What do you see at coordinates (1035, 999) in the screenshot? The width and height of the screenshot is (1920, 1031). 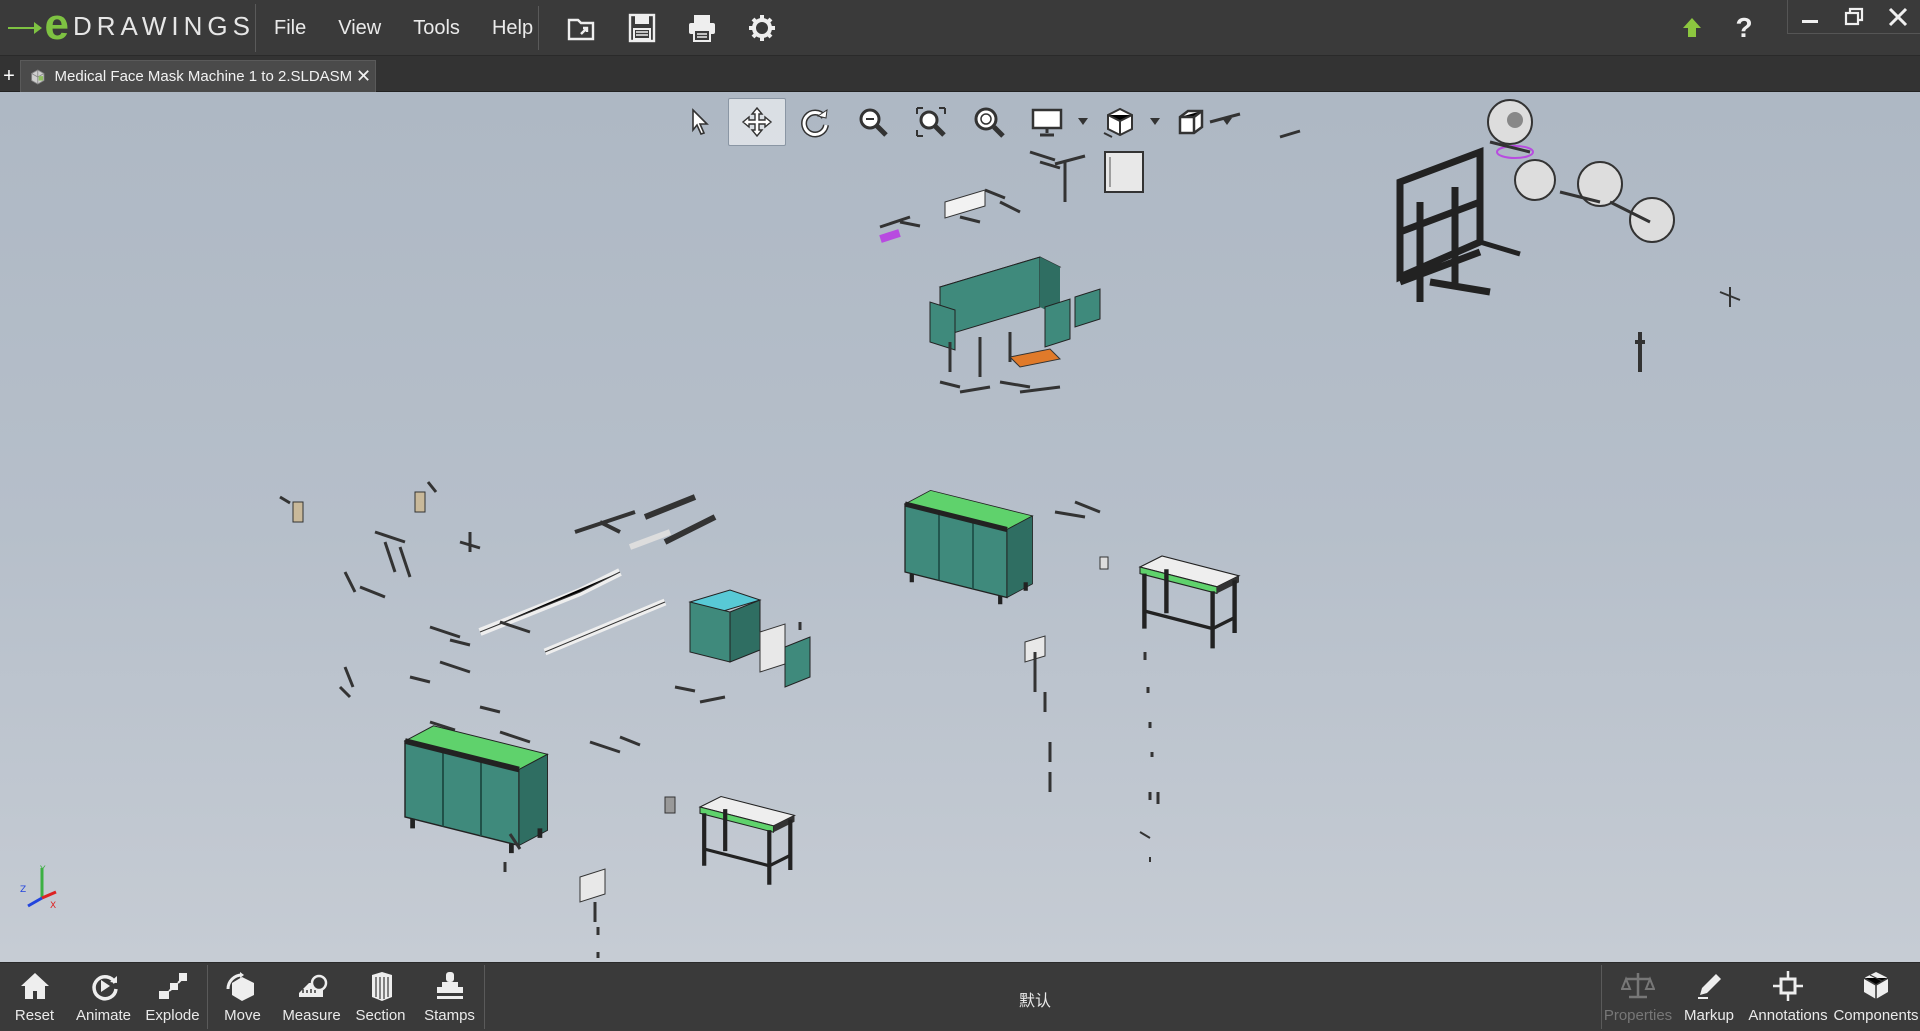 I see `configuration-name: 默认` at bounding box center [1035, 999].